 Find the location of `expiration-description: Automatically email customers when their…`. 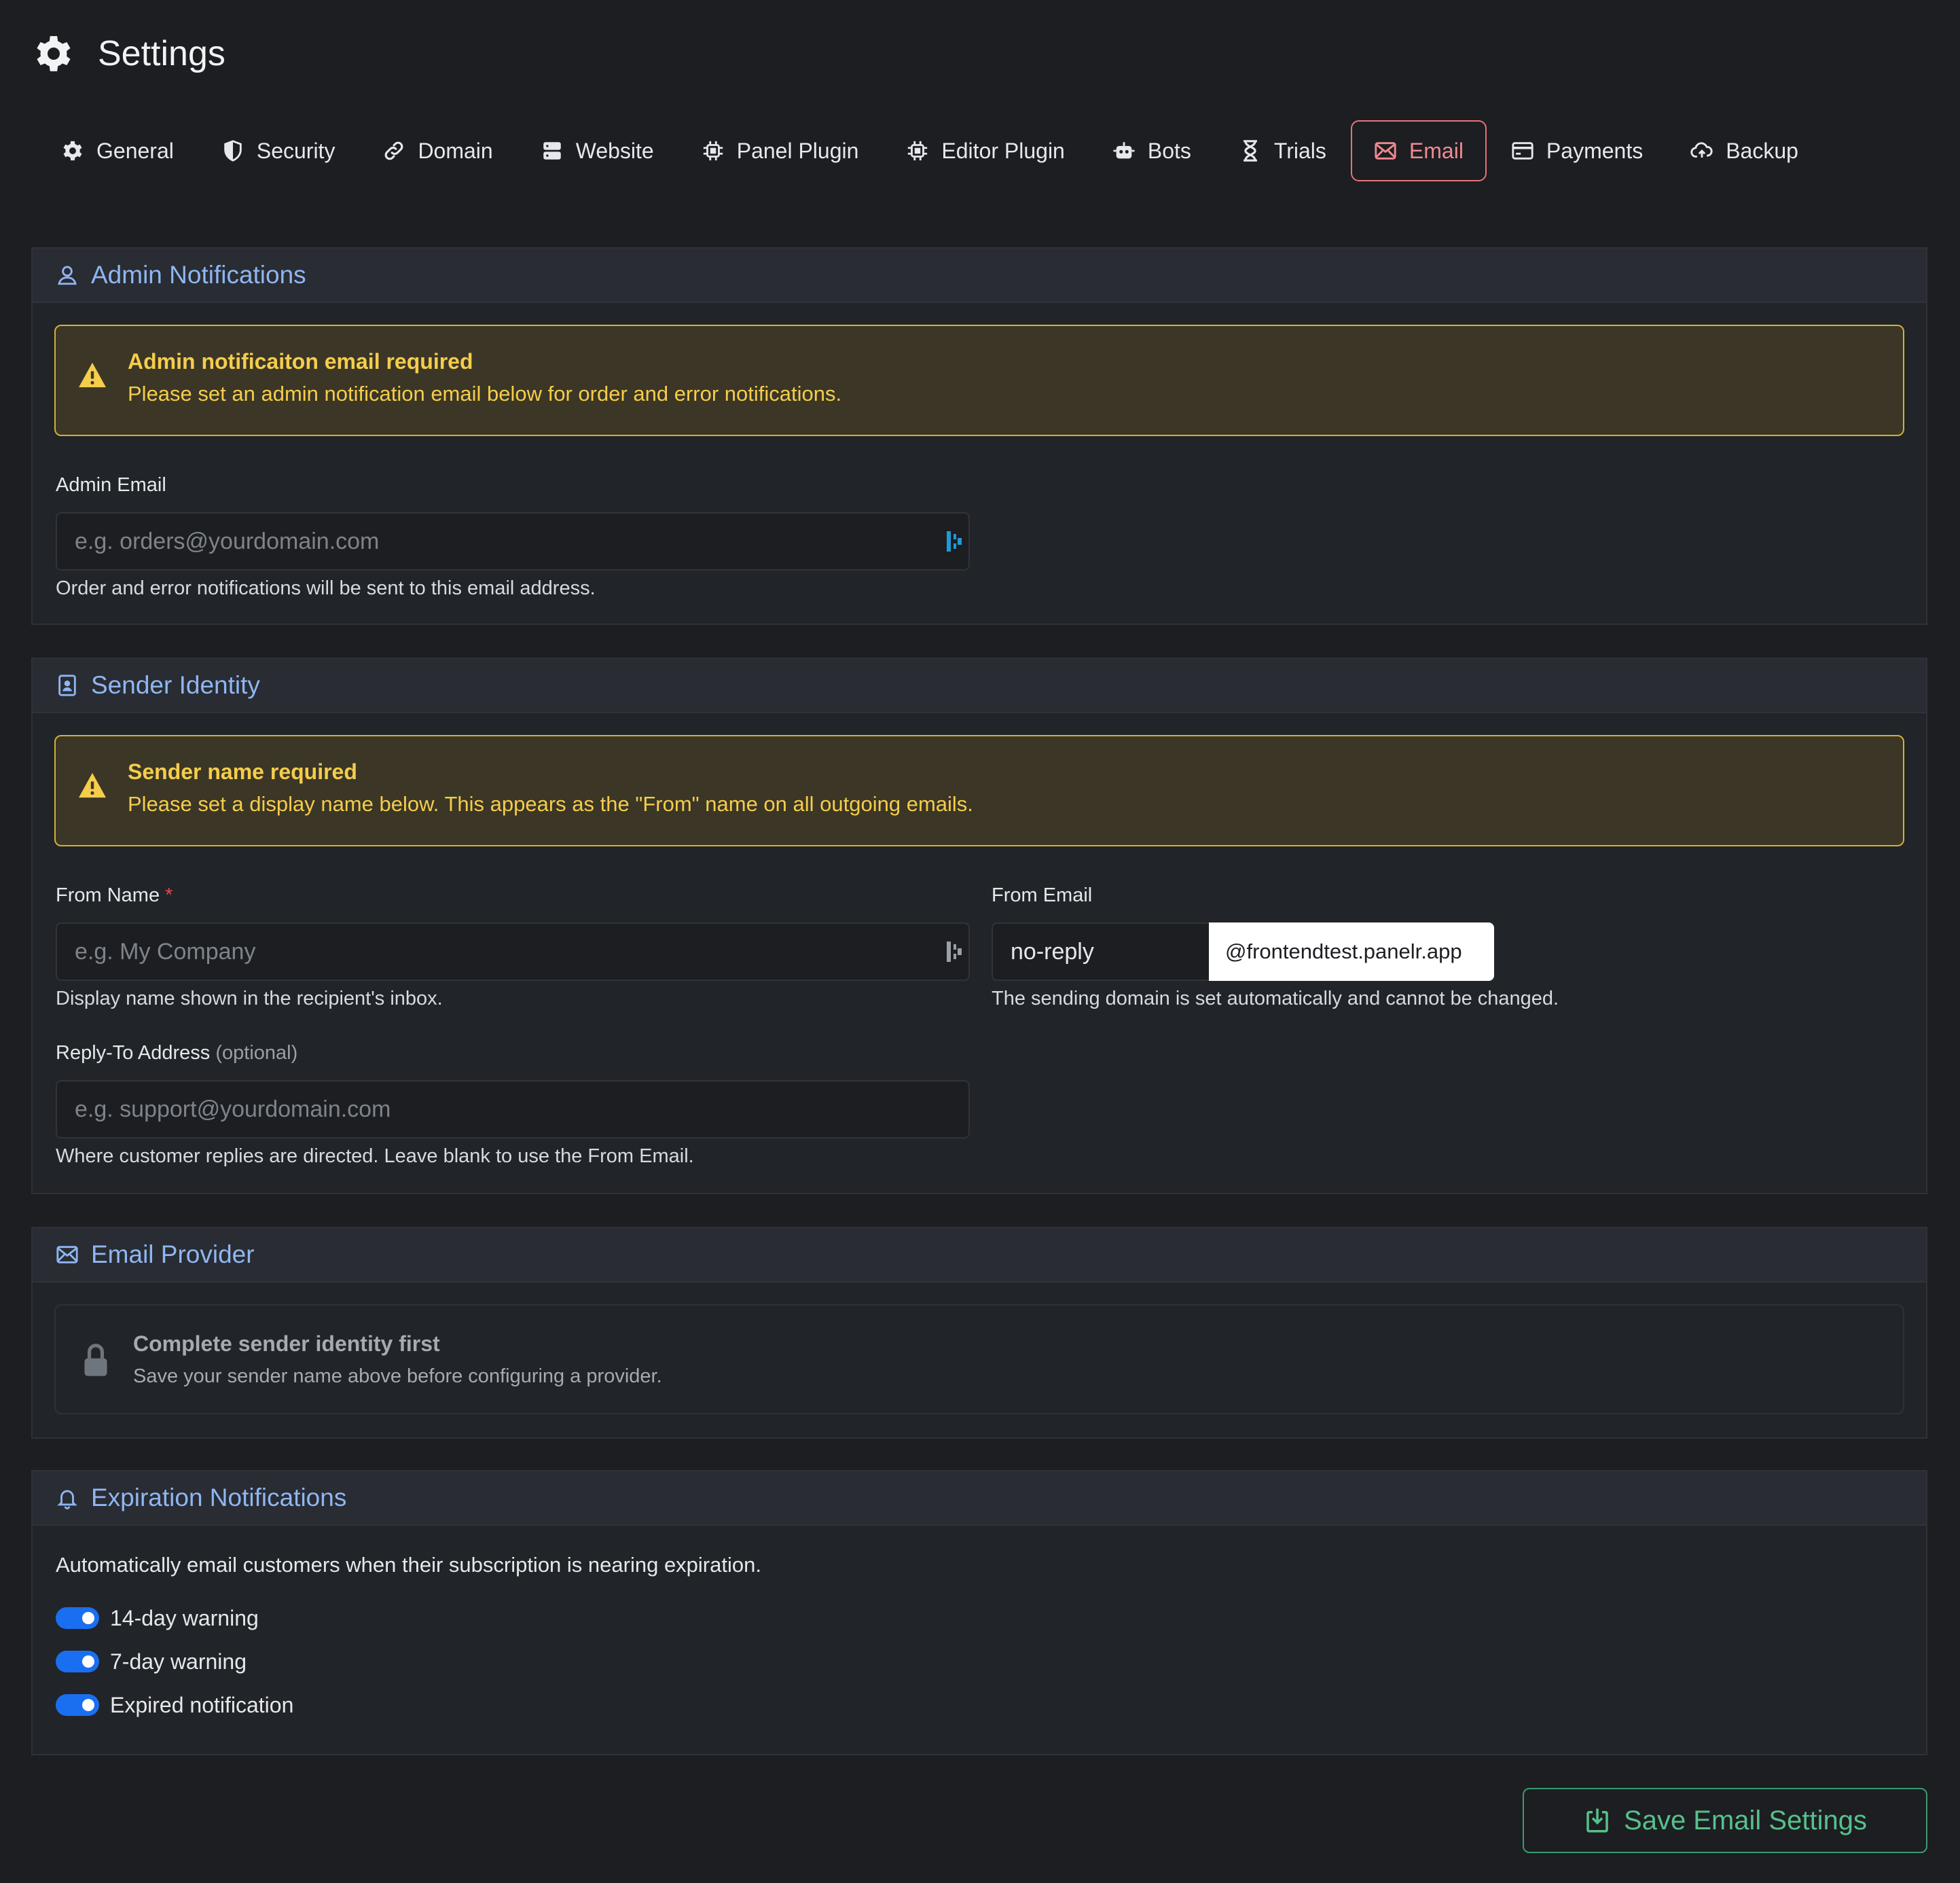

expiration-description: Automatically email customers when their… is located at coordinates (408, 1565).